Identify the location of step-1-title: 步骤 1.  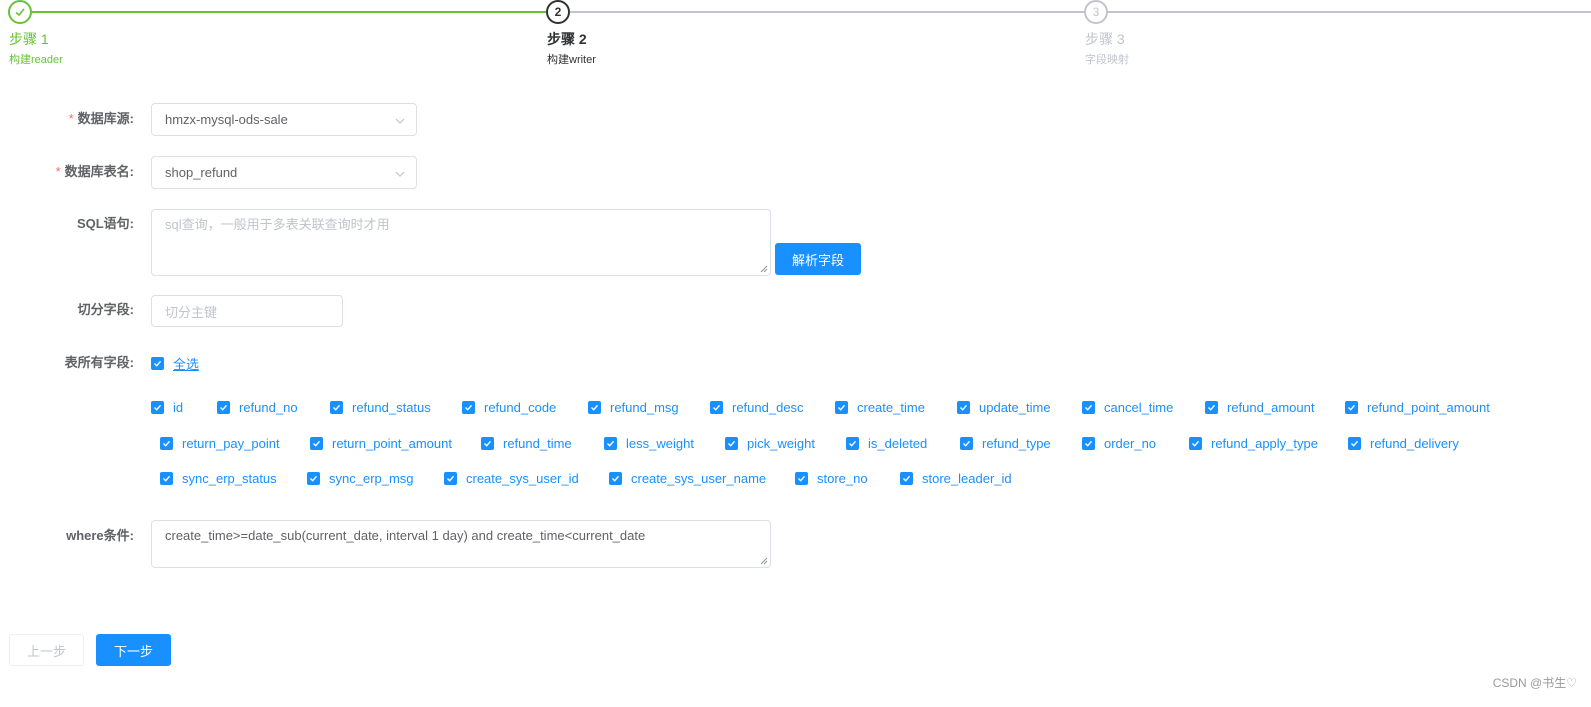
(29, 39).